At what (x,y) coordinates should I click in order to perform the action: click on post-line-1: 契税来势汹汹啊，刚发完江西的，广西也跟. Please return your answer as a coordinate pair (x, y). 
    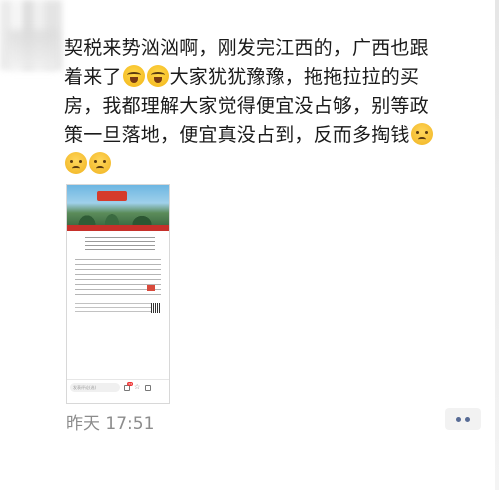
    Looking at the image, I should click on (246, 48).